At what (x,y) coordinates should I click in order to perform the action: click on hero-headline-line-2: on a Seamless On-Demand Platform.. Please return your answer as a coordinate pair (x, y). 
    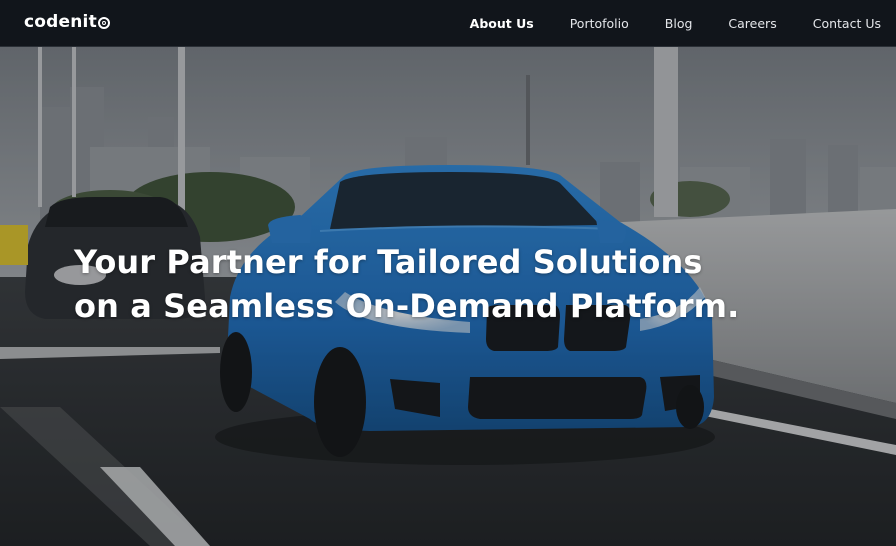
    Looking at the image, I should click on (407, 306).